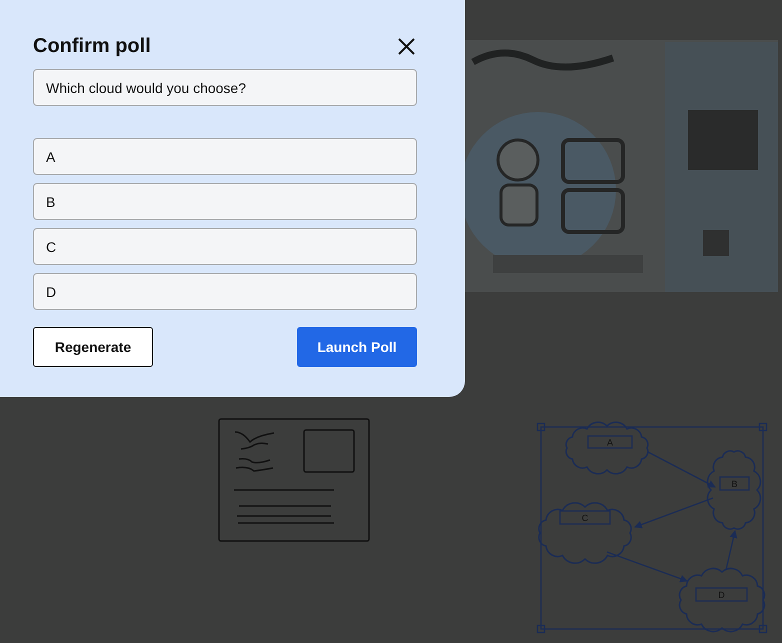 The image size is (782, 643). What do you see at coordinates (406, 46) in the screenshot?
I see `close-icon` at bounding box center [406, 46].